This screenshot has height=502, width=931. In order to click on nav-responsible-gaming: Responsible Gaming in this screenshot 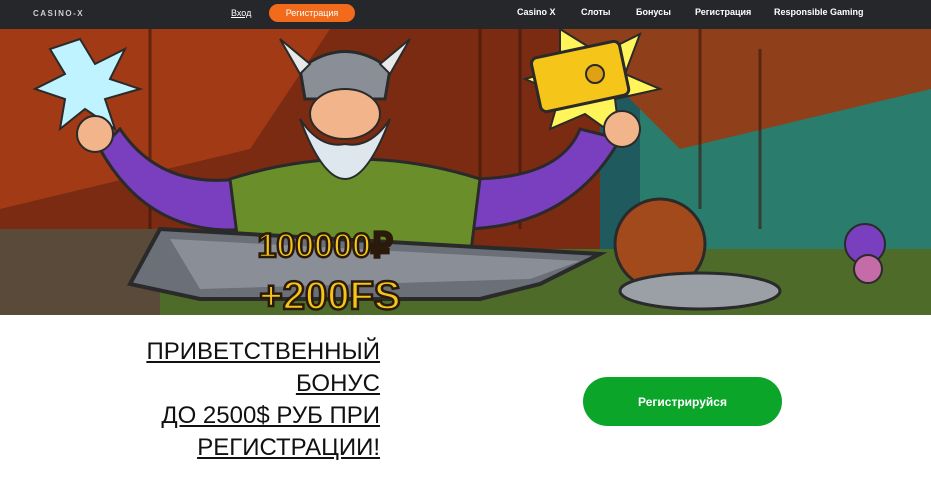, I will do `click(819, 12)`.